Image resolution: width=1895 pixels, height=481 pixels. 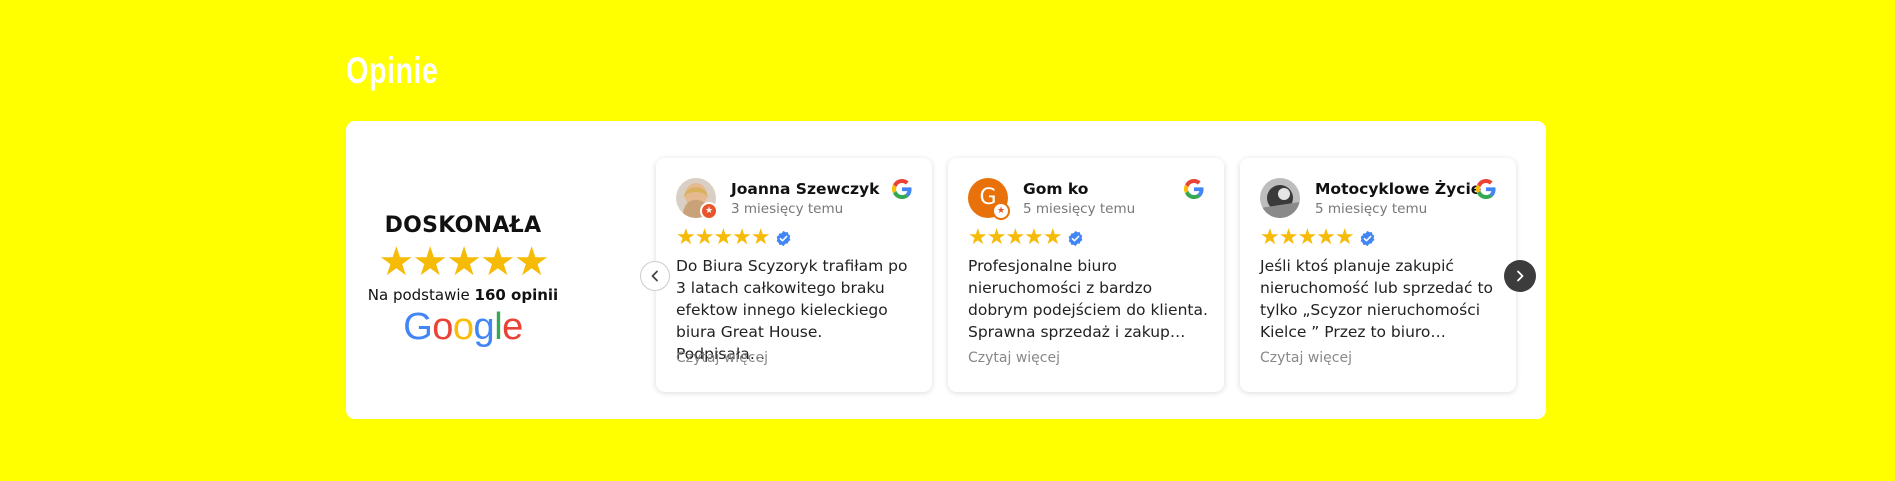 I want to click on reviewer-name: Gom ko, so click(x=1056, y=189).